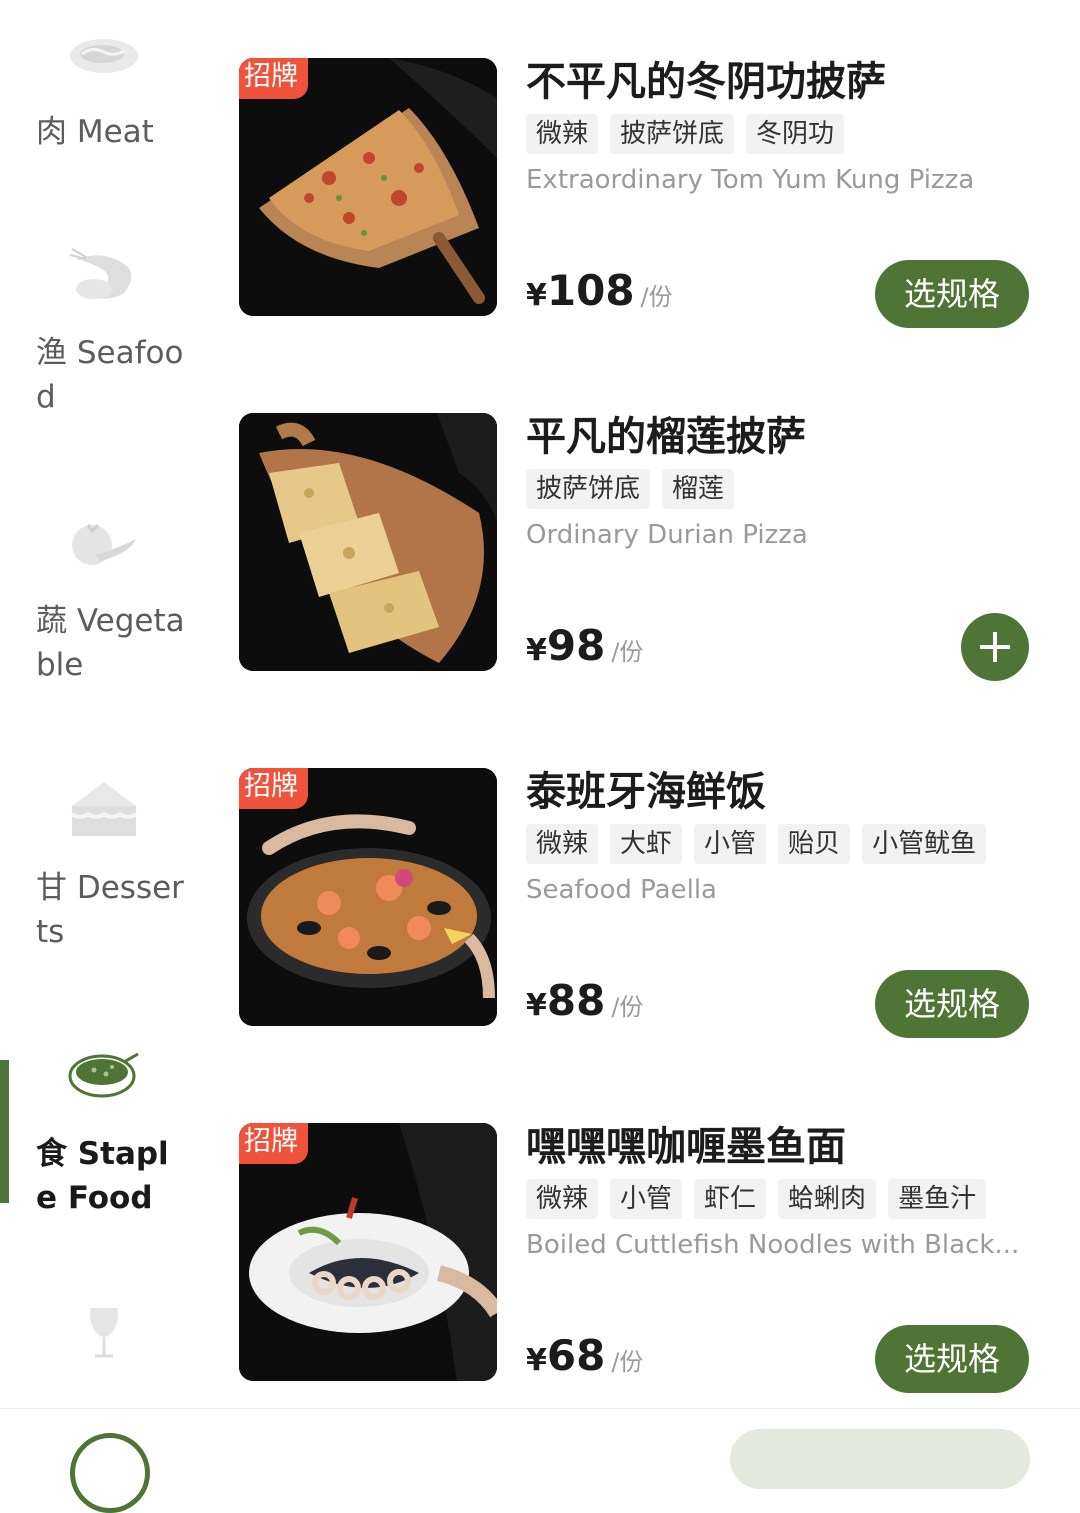 This screenshot has height=1513, width=1080. Describe the element at coordinates (750, 180) in the screenshot. I see `dish-english-name: Extraordinary Tom Yum Kung Pizza` at that location.